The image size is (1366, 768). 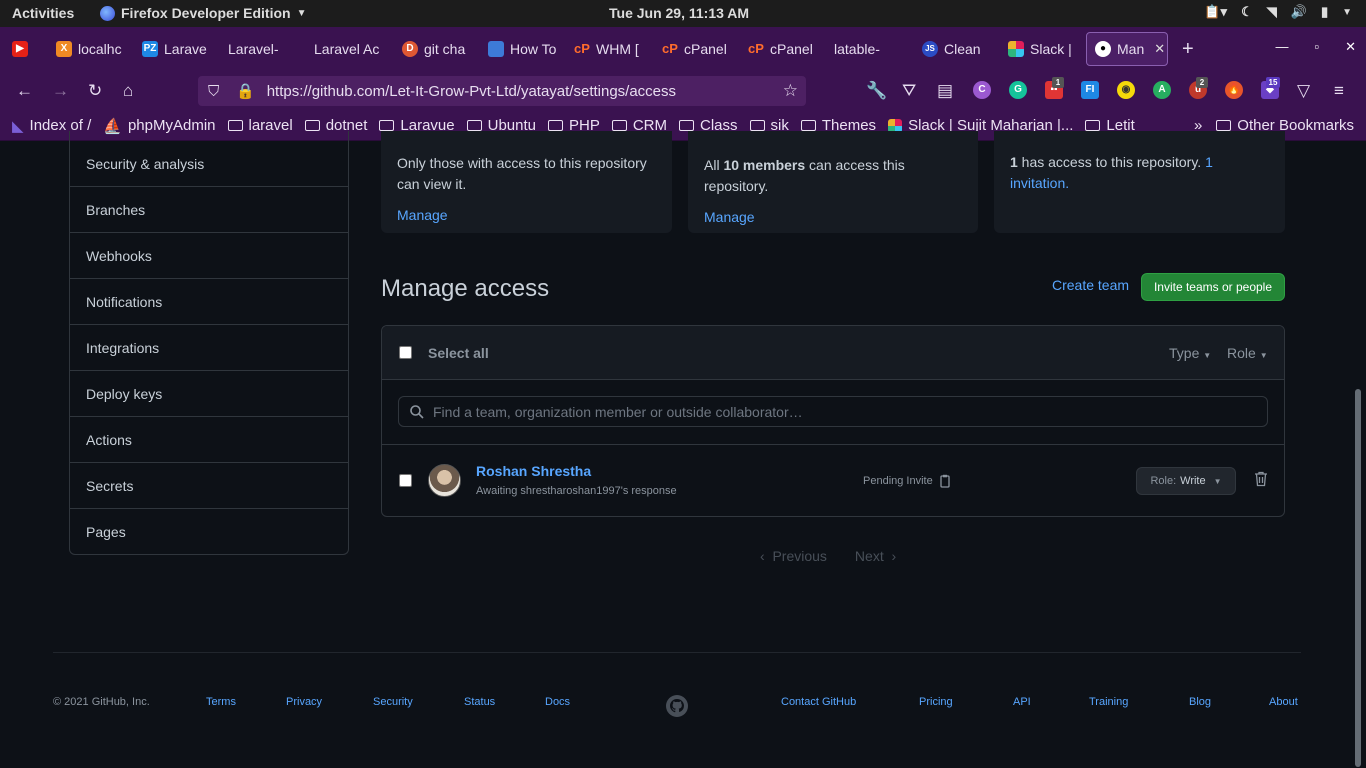 What do you see at coordinates (405, 480) in the screenshot?
I see `member-checkbox` at bounding box center [405, 480].